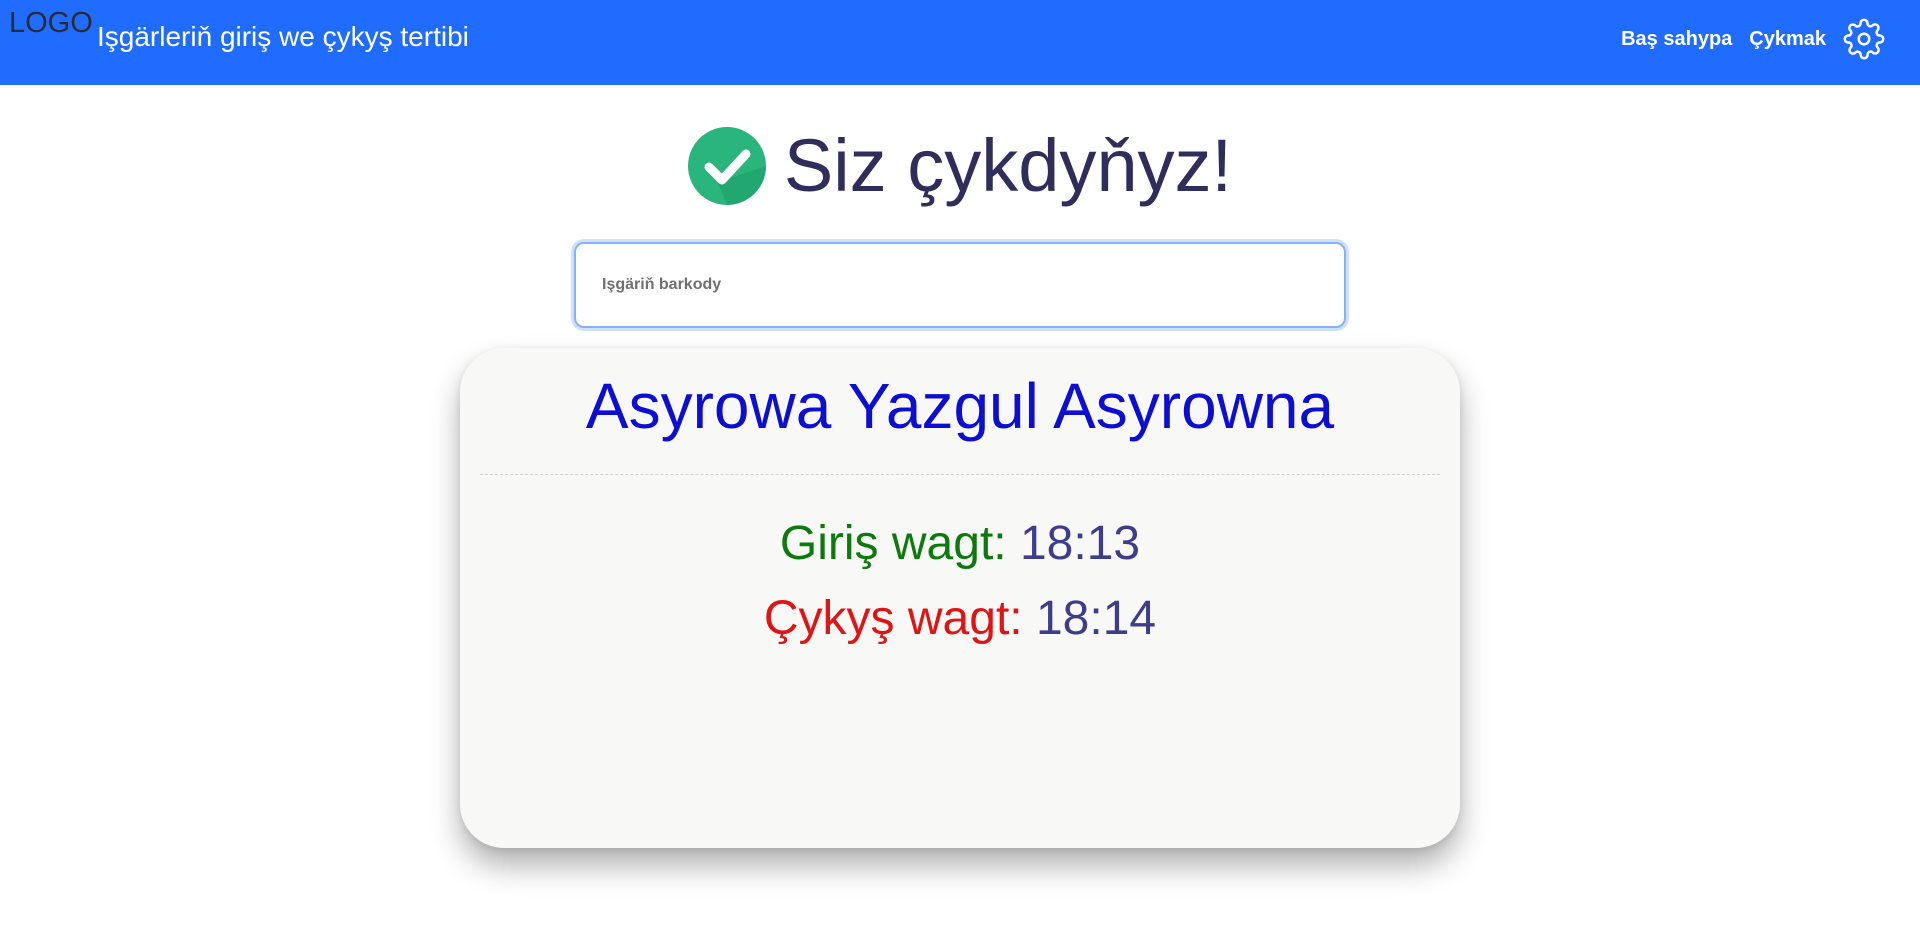 This screenshot has height=943, width=1920. I want to click on check-in-row: Giriş wagt: 18:13, so click(960, 544).